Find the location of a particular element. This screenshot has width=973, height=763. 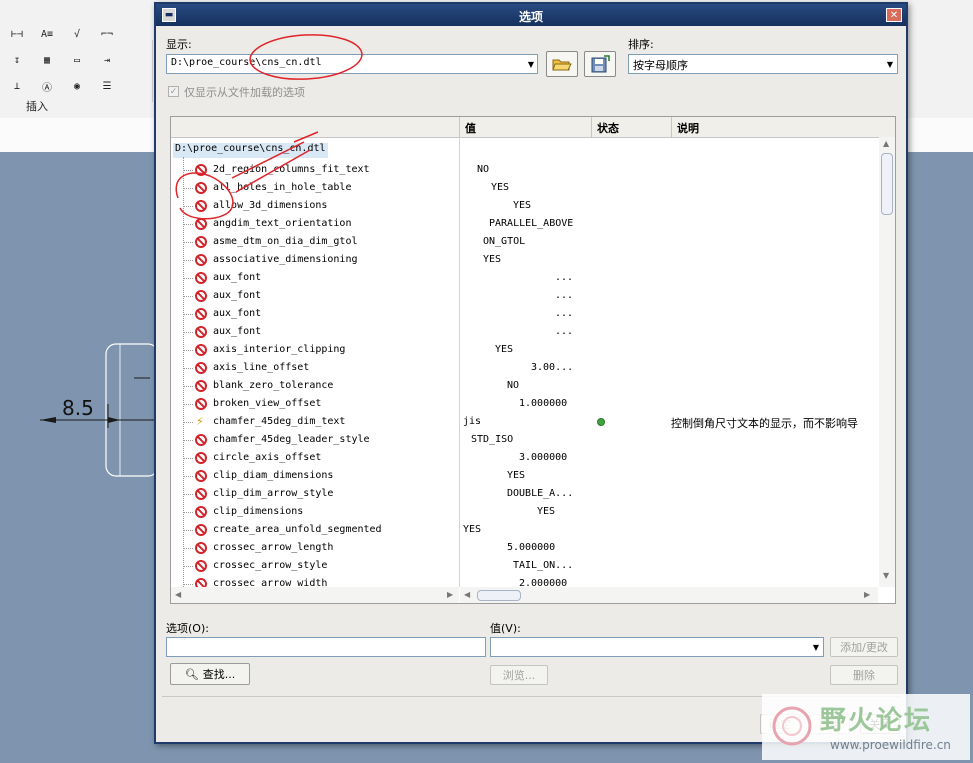

option-input is located at coordinates (326, 647).